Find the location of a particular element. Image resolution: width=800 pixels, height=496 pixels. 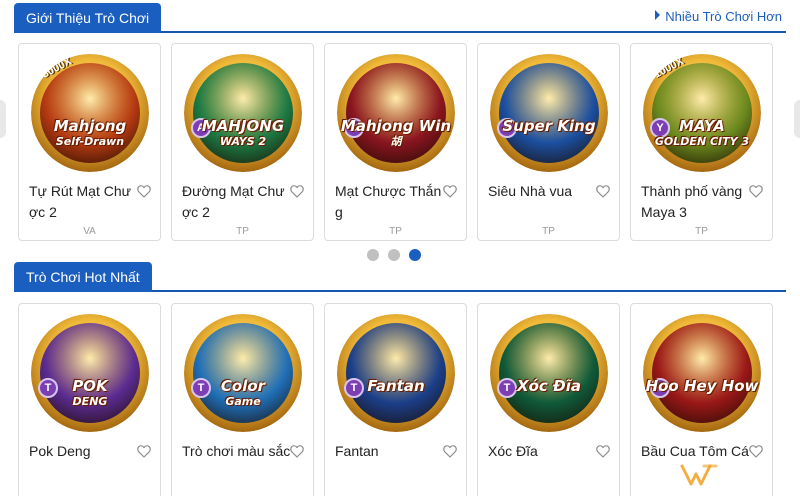

thumbnail-logo-text: POK DENG is located at coordinates (90, 394).